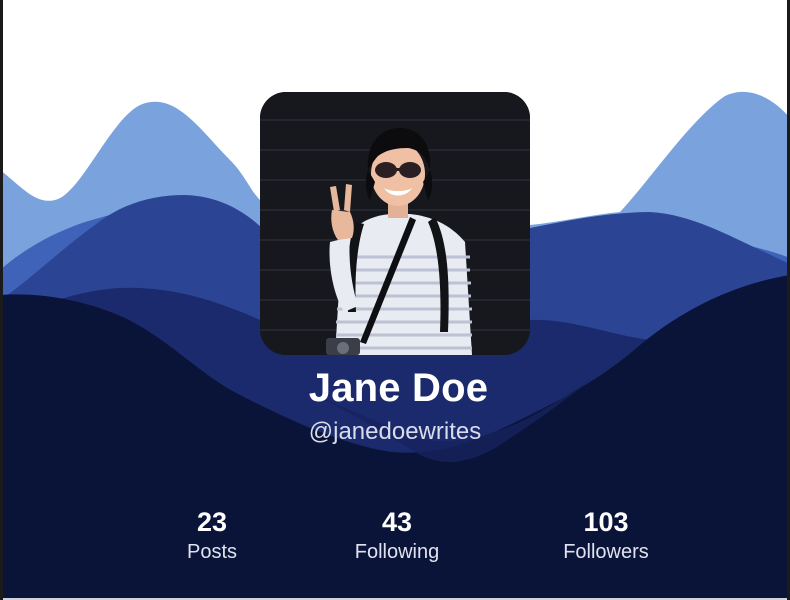  I want to click on frame-edge-left, so click(1, 300).